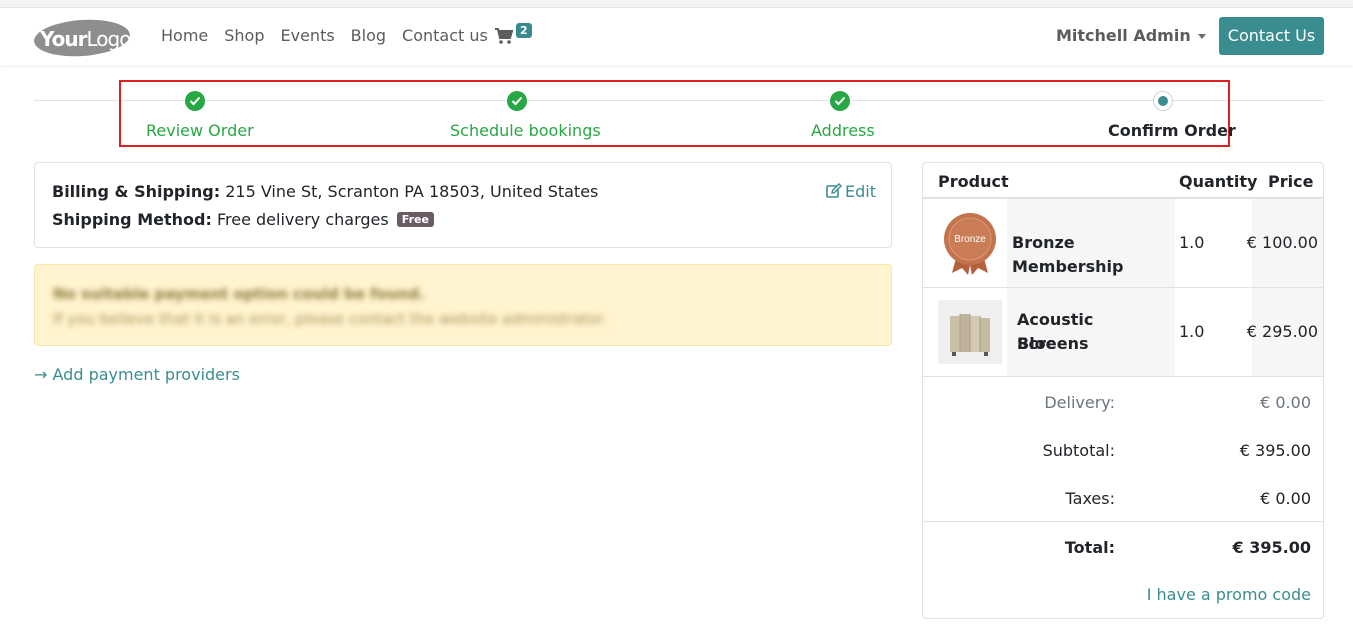 The width and height of the screenshot is (1353, 629). Describe the element at coordinates (146, 374) in the screenshot. I see `add-payment-providers-label: Add payment providers` at that location.